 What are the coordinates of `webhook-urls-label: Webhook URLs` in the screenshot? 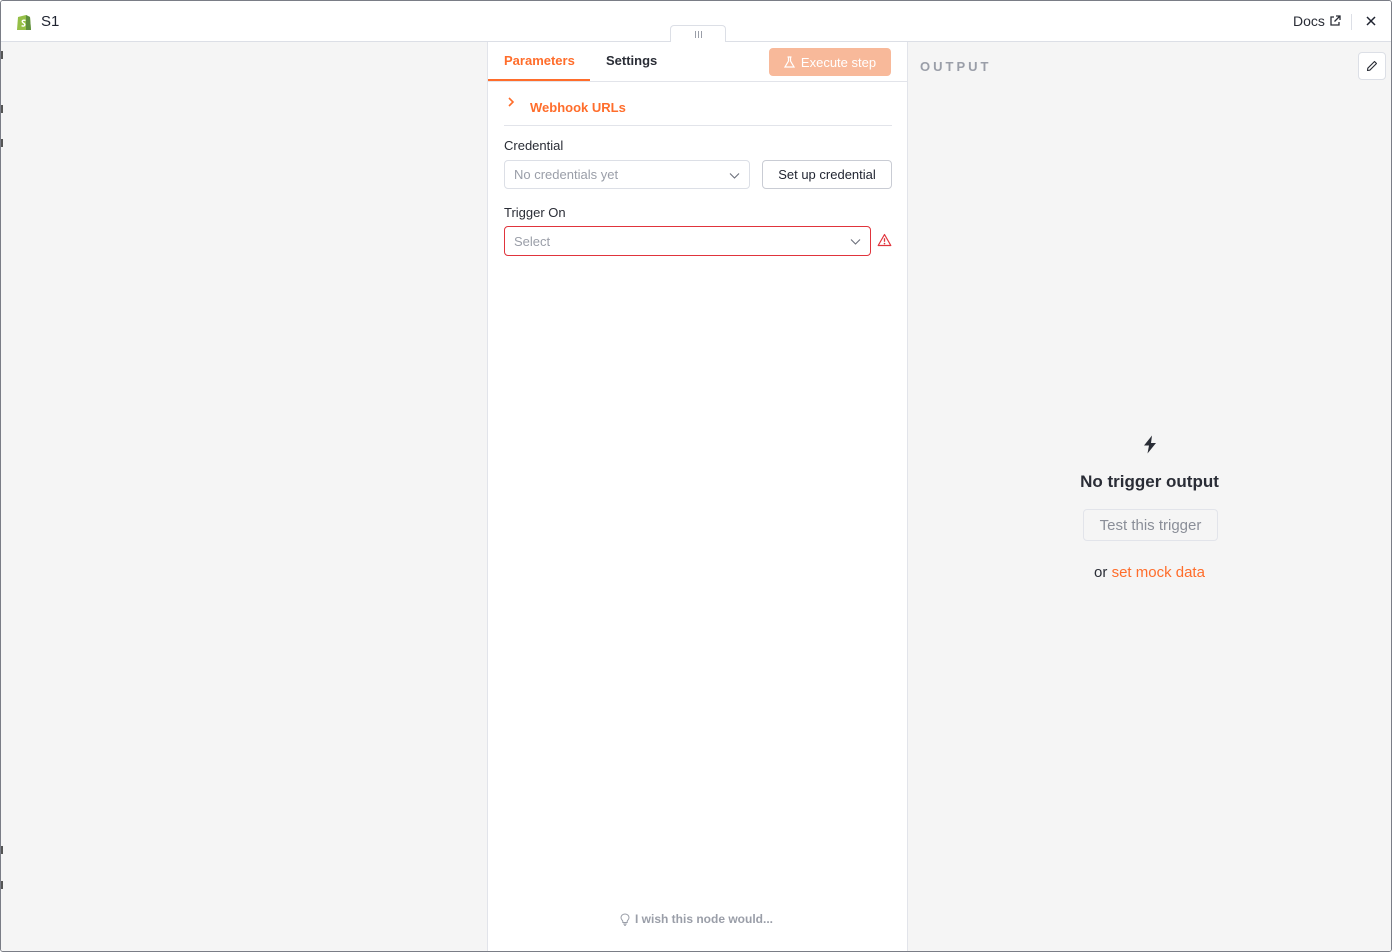 It's located at (578, 107).